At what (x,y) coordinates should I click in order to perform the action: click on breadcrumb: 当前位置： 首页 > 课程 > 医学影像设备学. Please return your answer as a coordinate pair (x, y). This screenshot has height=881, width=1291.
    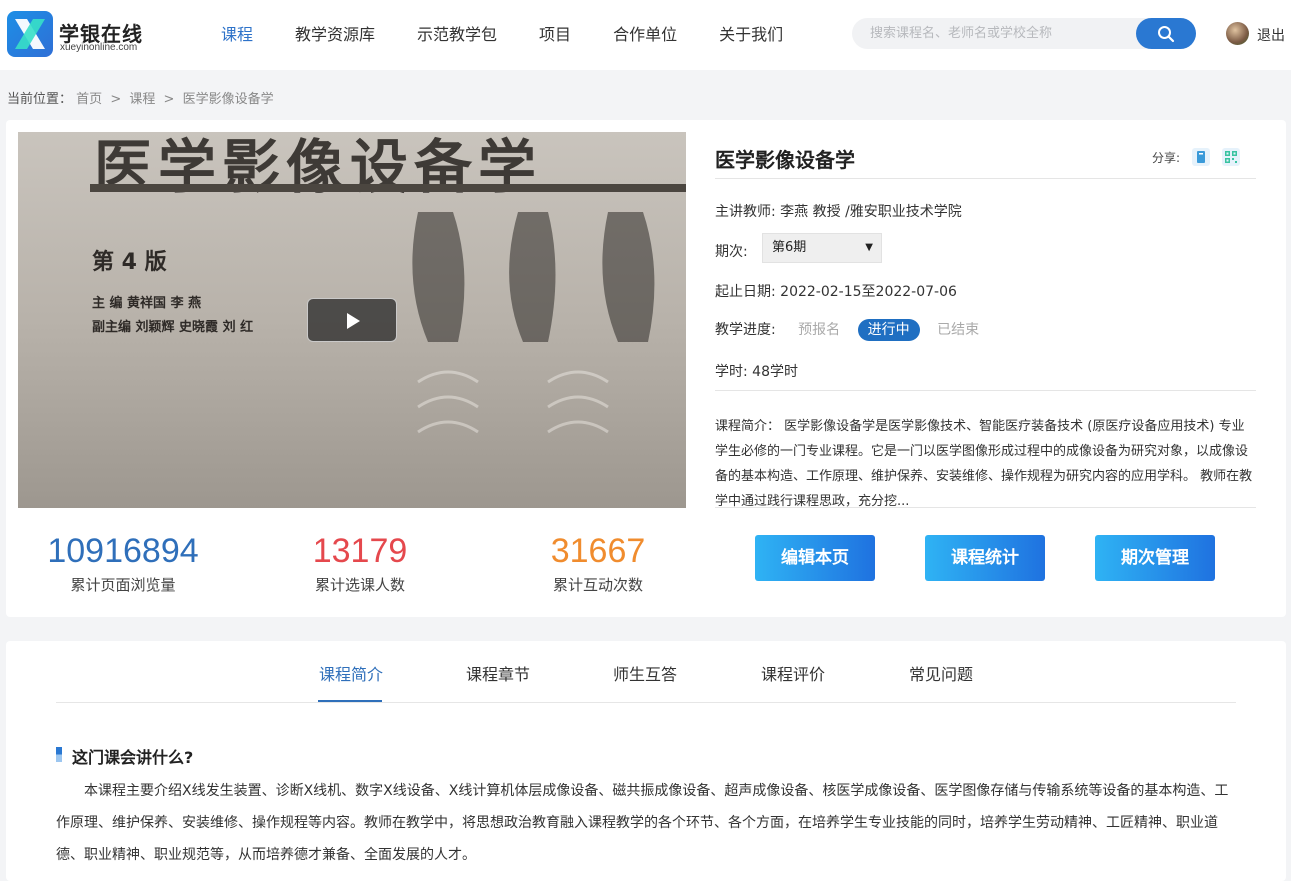
    Looking at the image, I should click on (140, 97).